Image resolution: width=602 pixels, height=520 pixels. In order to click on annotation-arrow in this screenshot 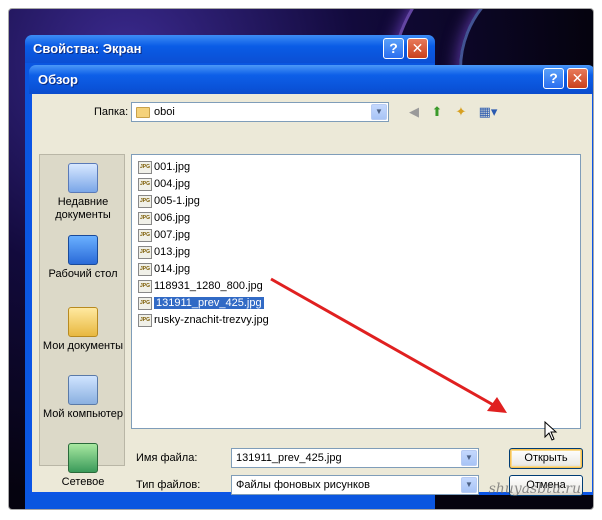, I will do `click(388, 345)`.